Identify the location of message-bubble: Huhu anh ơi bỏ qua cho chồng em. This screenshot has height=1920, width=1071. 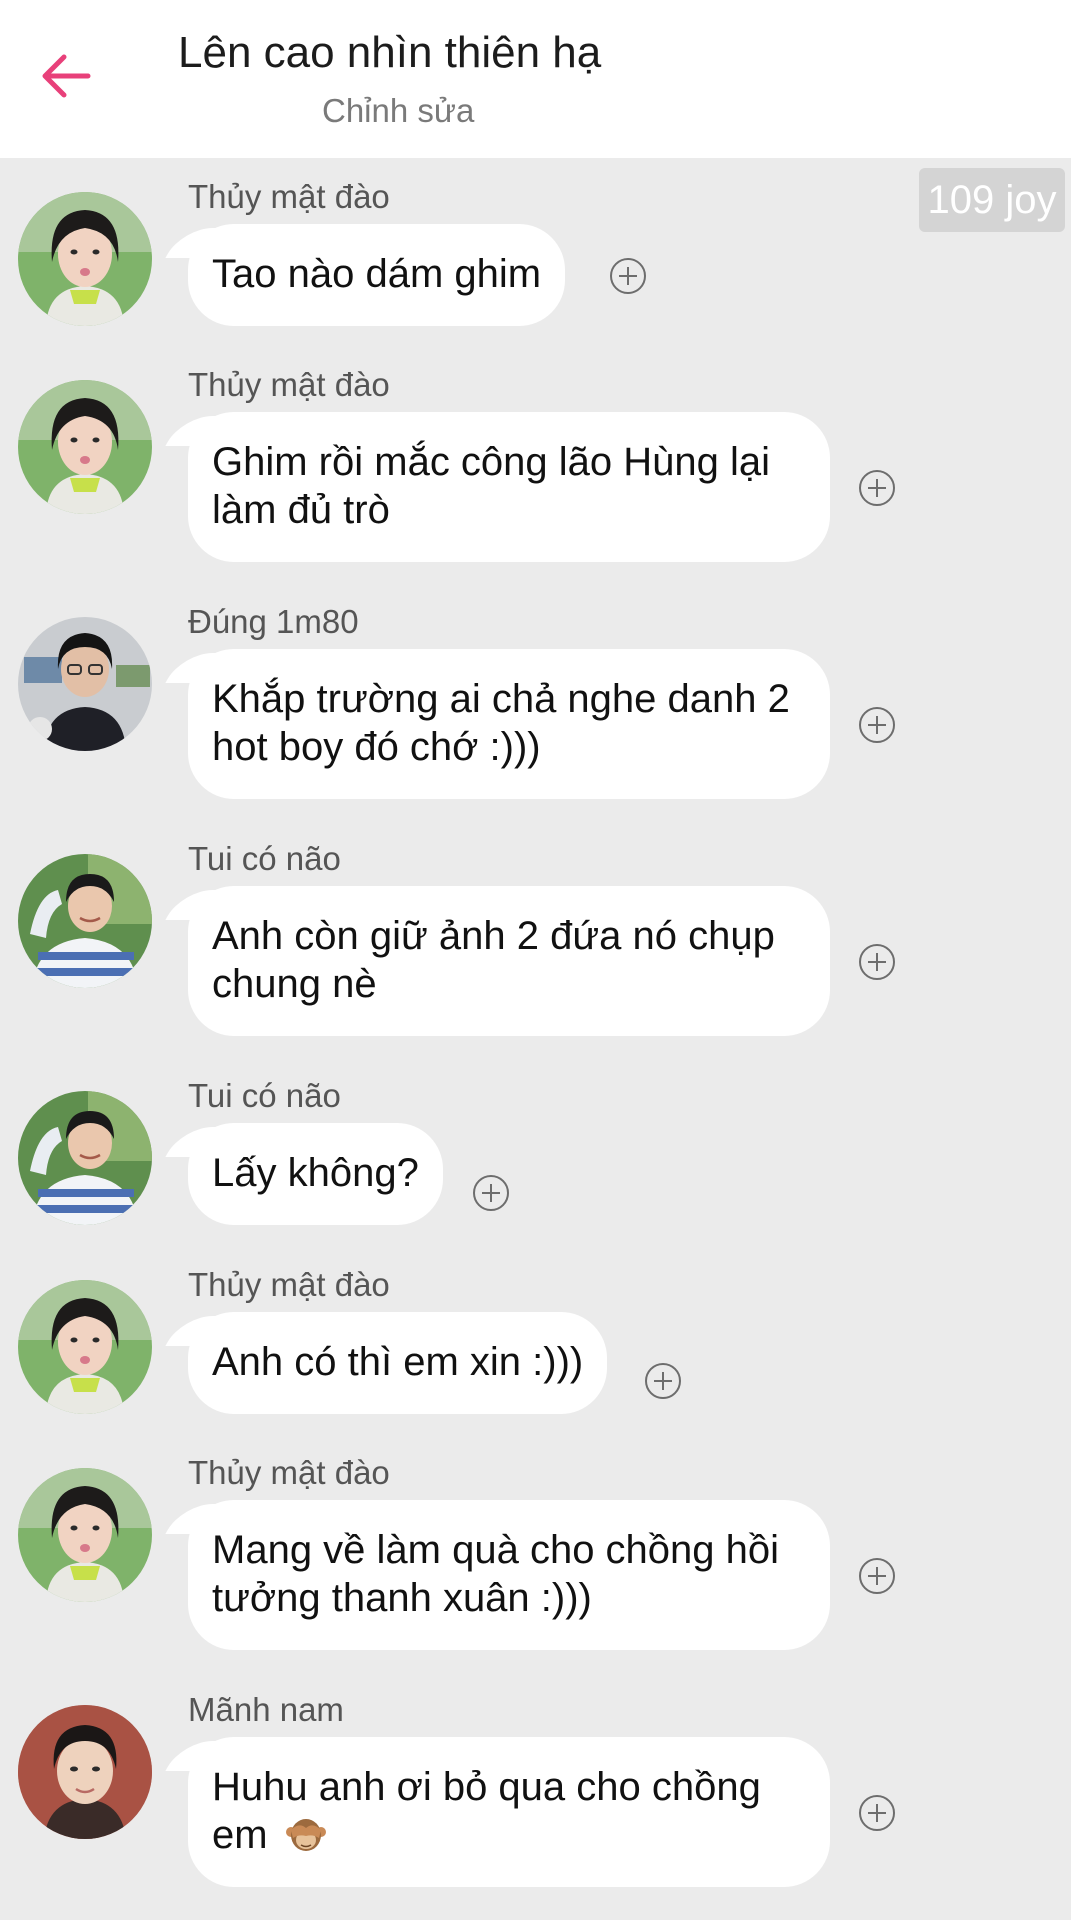
(509, 1812).